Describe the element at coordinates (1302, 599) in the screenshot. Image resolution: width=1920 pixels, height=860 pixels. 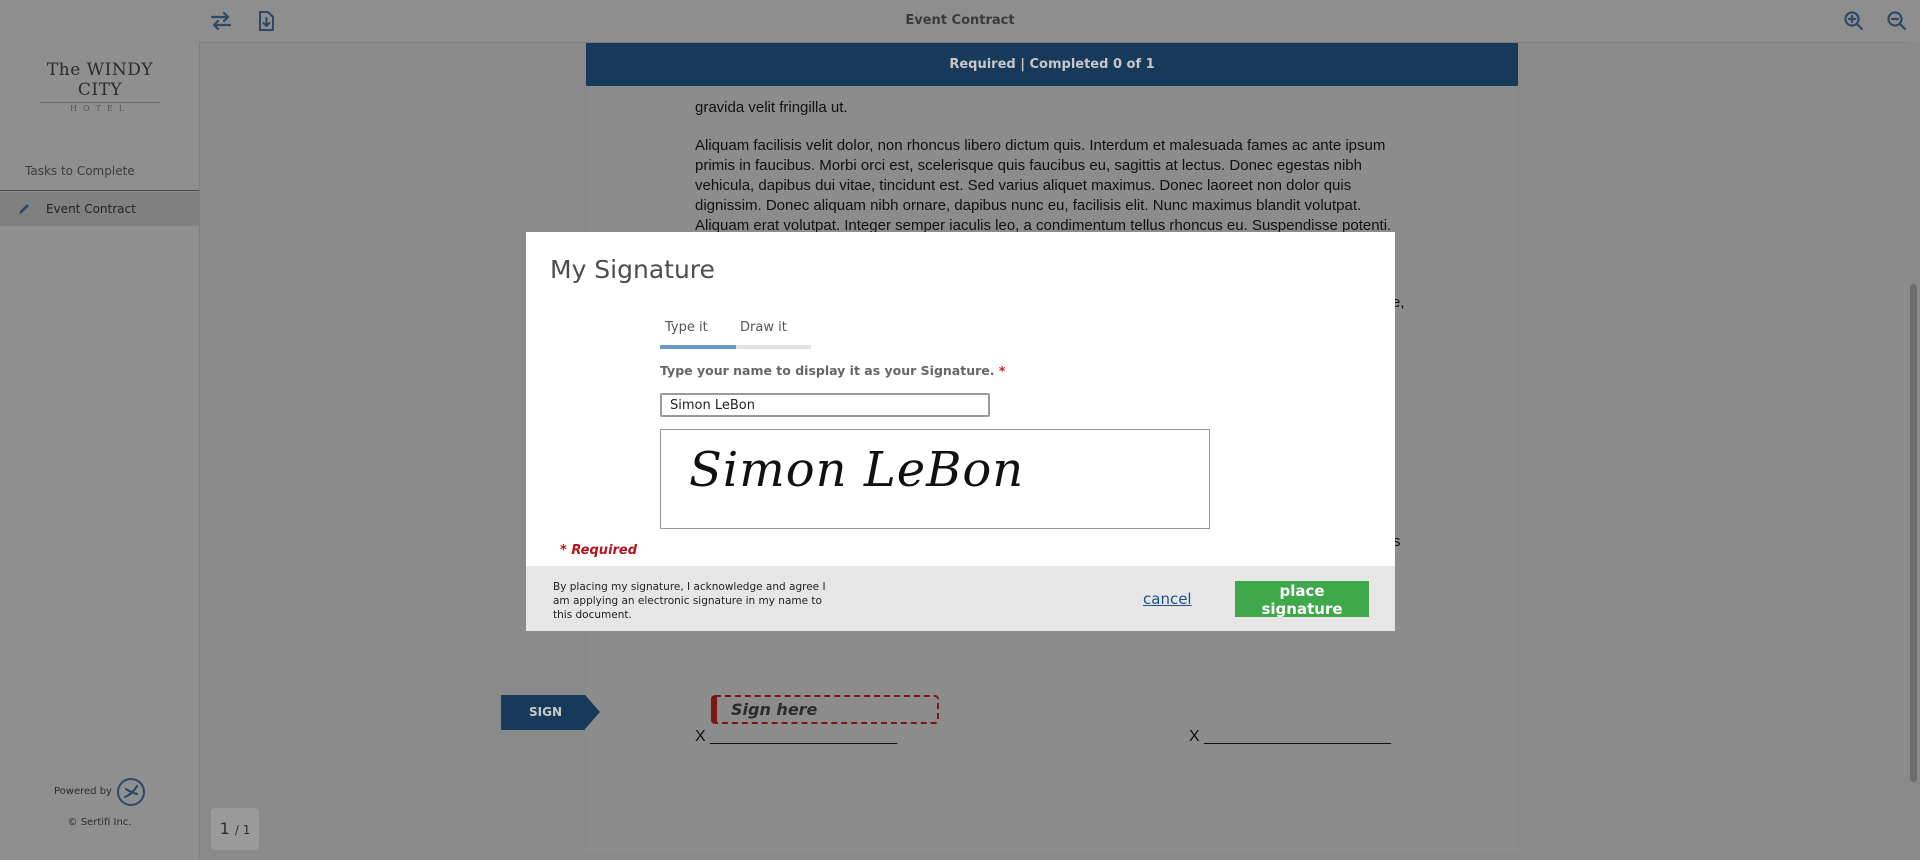
I see `place-signature-button: place signature` at that location.